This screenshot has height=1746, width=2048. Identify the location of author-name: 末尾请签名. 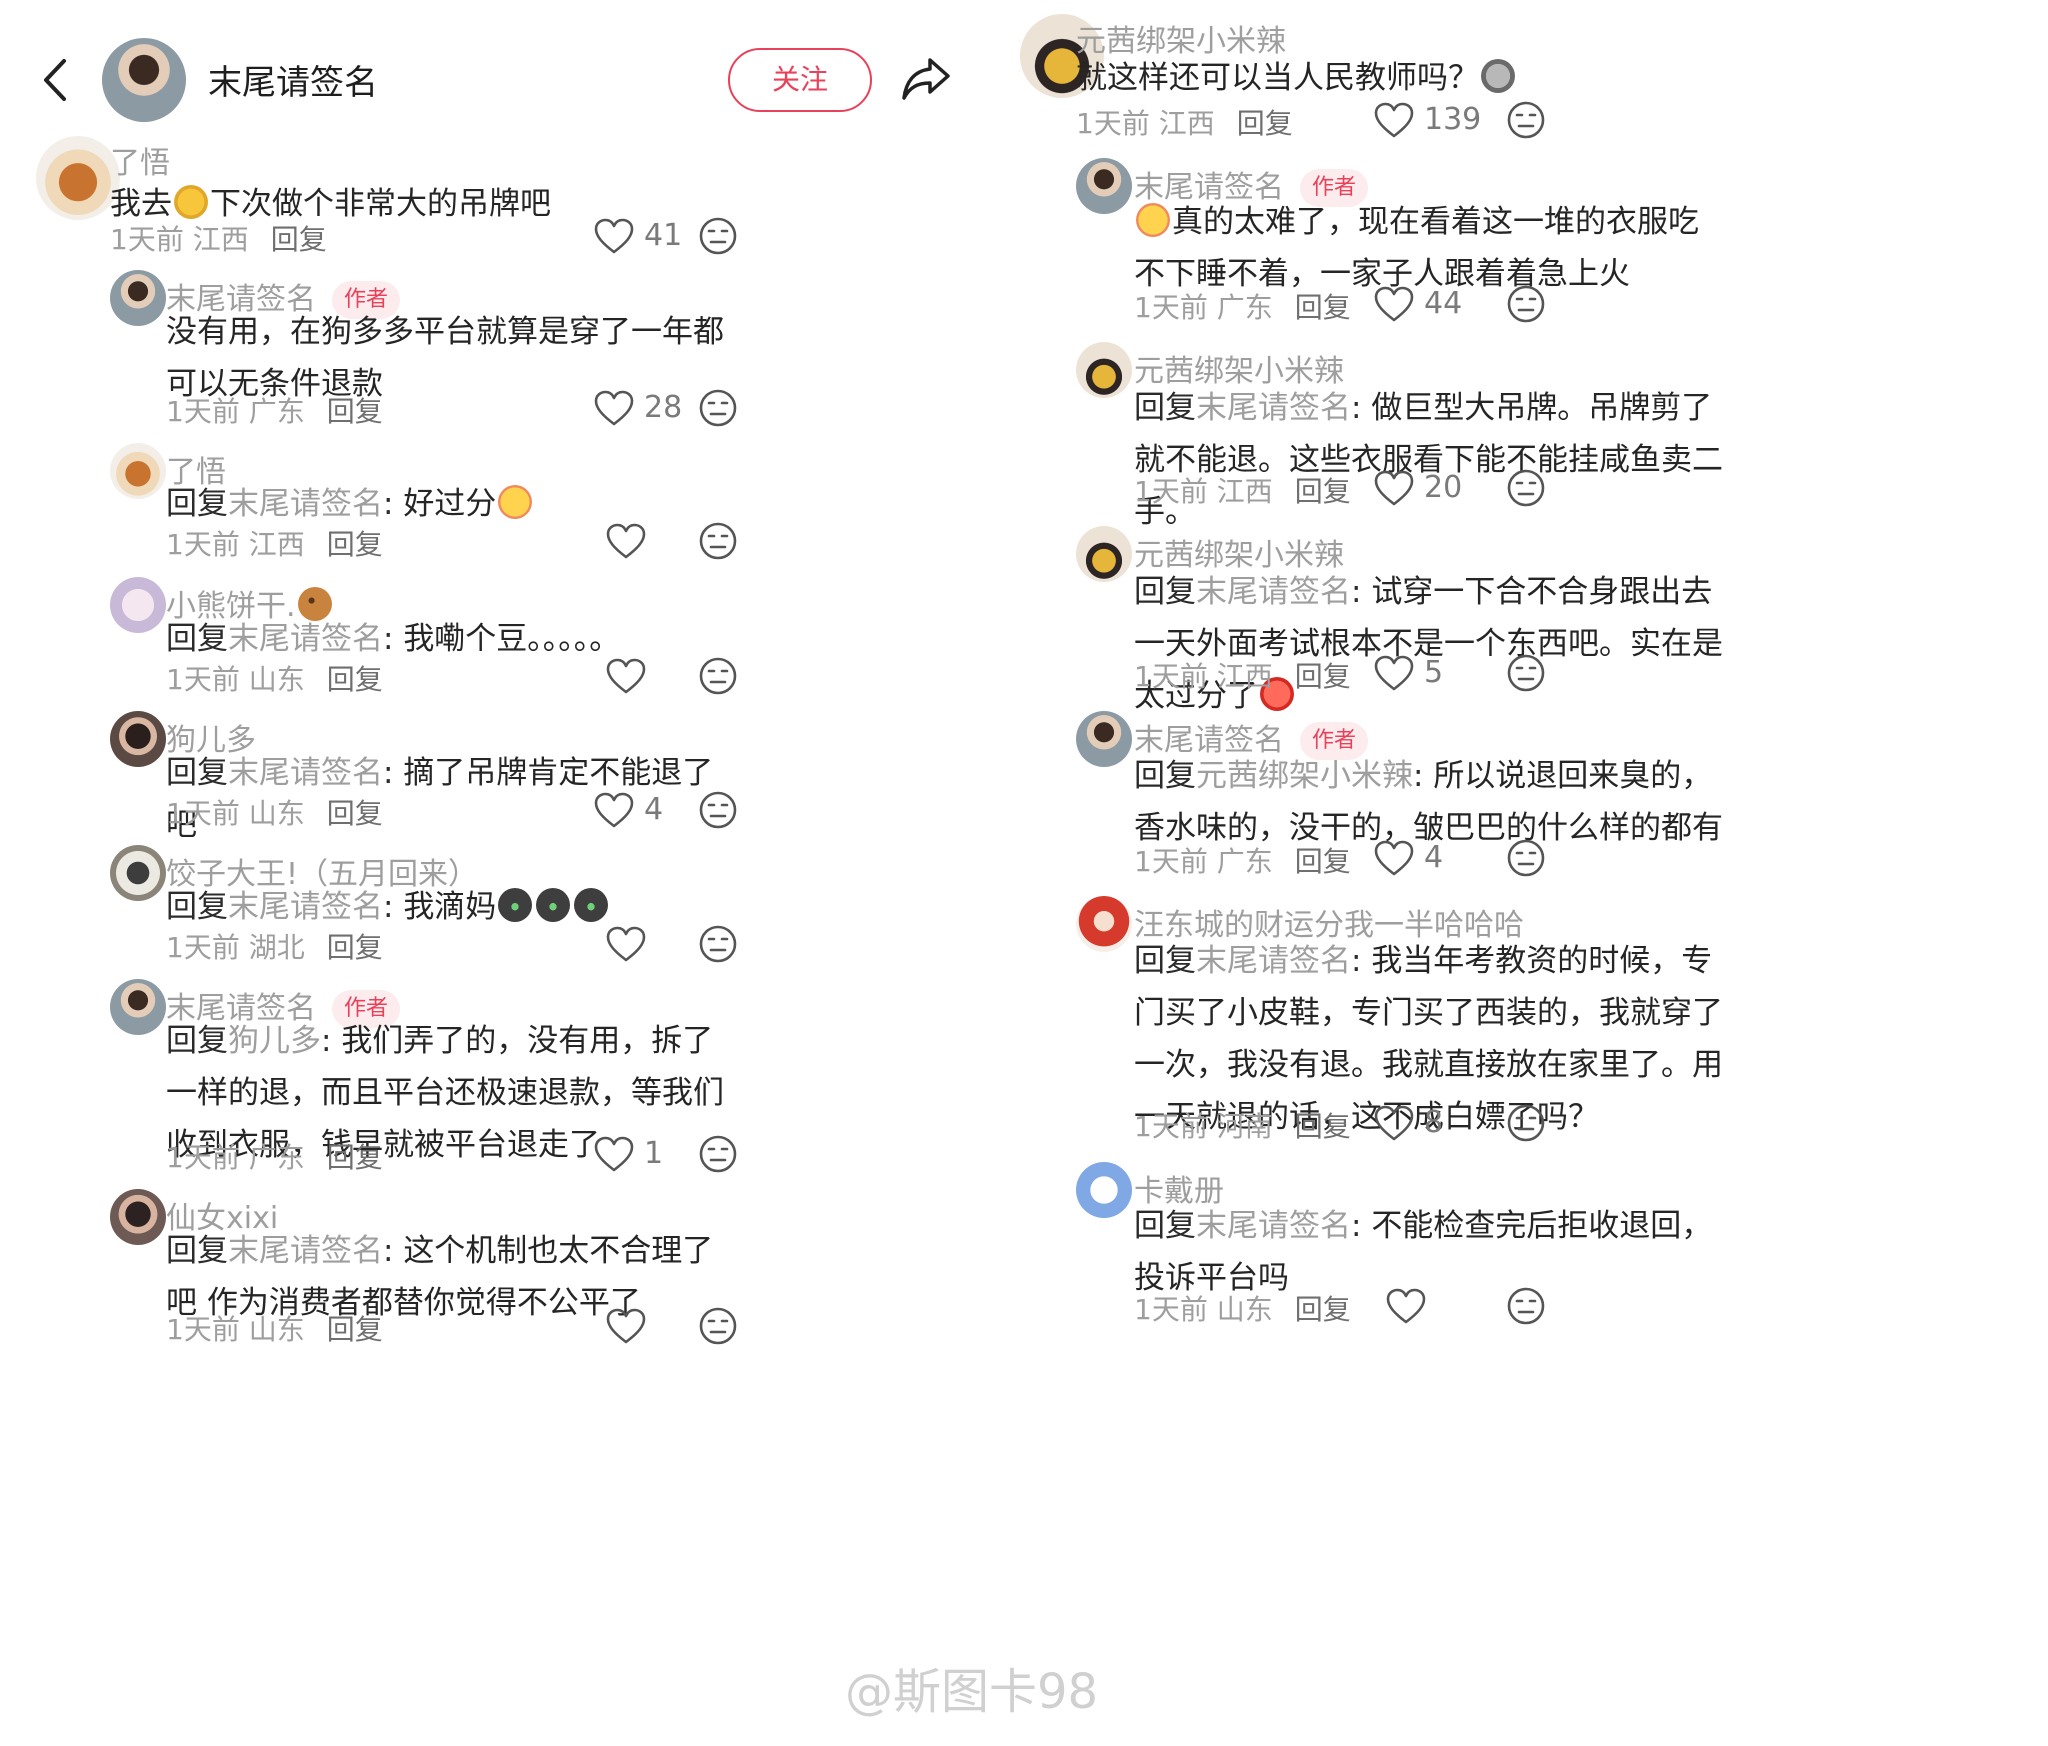
(293, 79).